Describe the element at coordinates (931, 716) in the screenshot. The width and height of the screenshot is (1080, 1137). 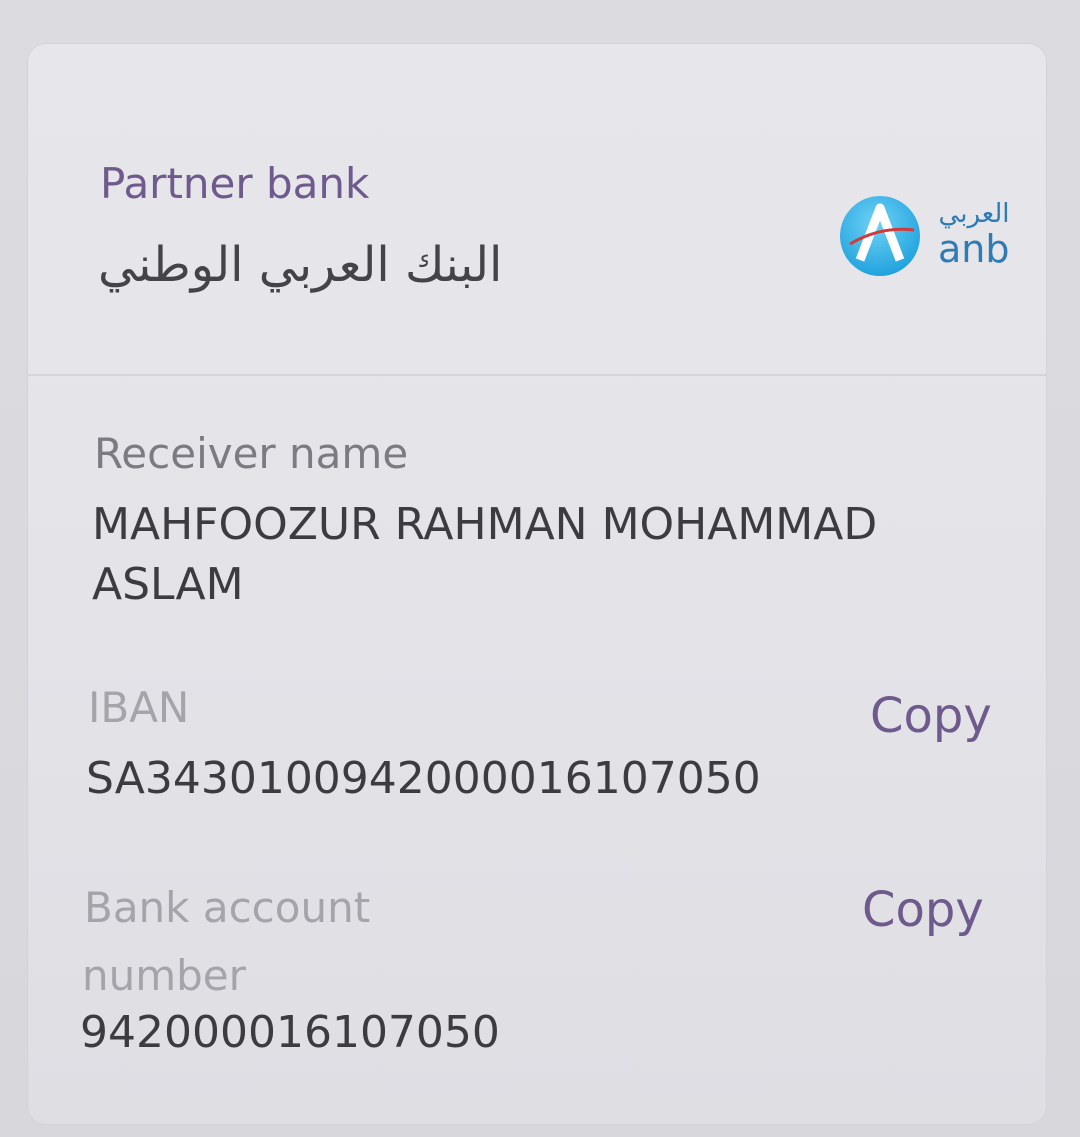
I see `copy-iban-button: Copy` at that location.